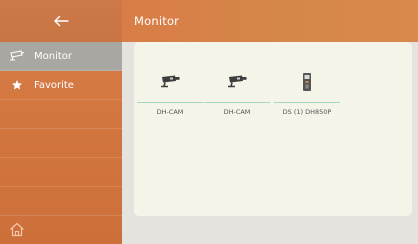 The image size is (418, 244). Describe the element at coordinates (17, 85) in the screenshot. I see `star-icon` at that location.